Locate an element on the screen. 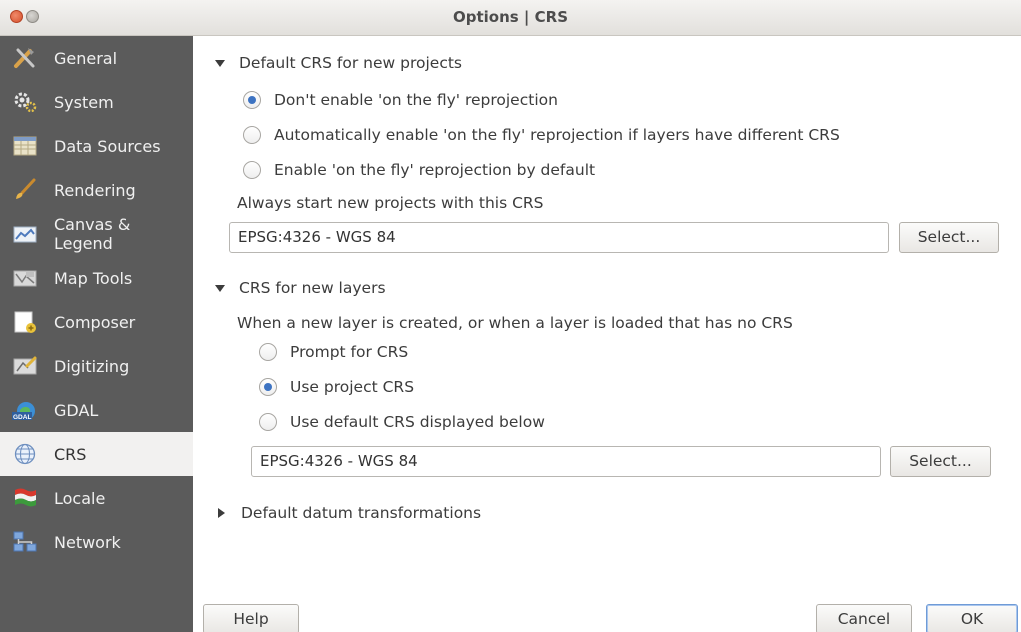 The height and width of the screenshot is (632, 1021). sidebar-item-general: General is located at coordinates (96, 58).